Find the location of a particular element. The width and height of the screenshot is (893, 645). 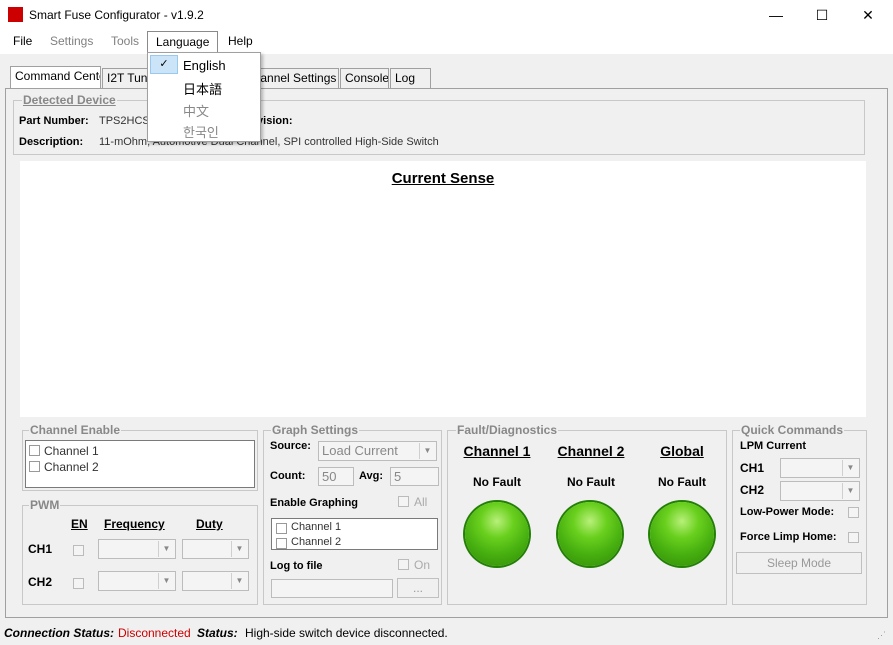

graph-all-checkbox is located at coordinates (403, 501).